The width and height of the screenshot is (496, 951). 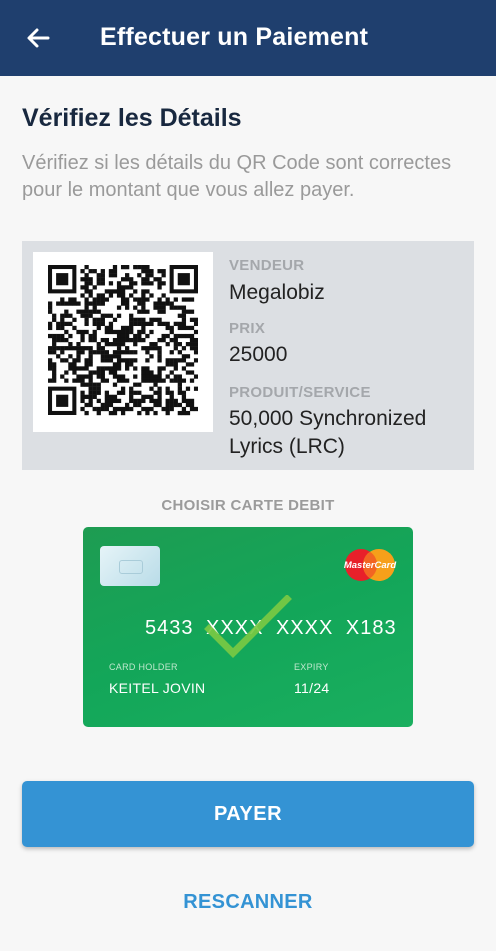 I want to click on mastercard-brand-text: MasterCard, so click(x=370, y=565).